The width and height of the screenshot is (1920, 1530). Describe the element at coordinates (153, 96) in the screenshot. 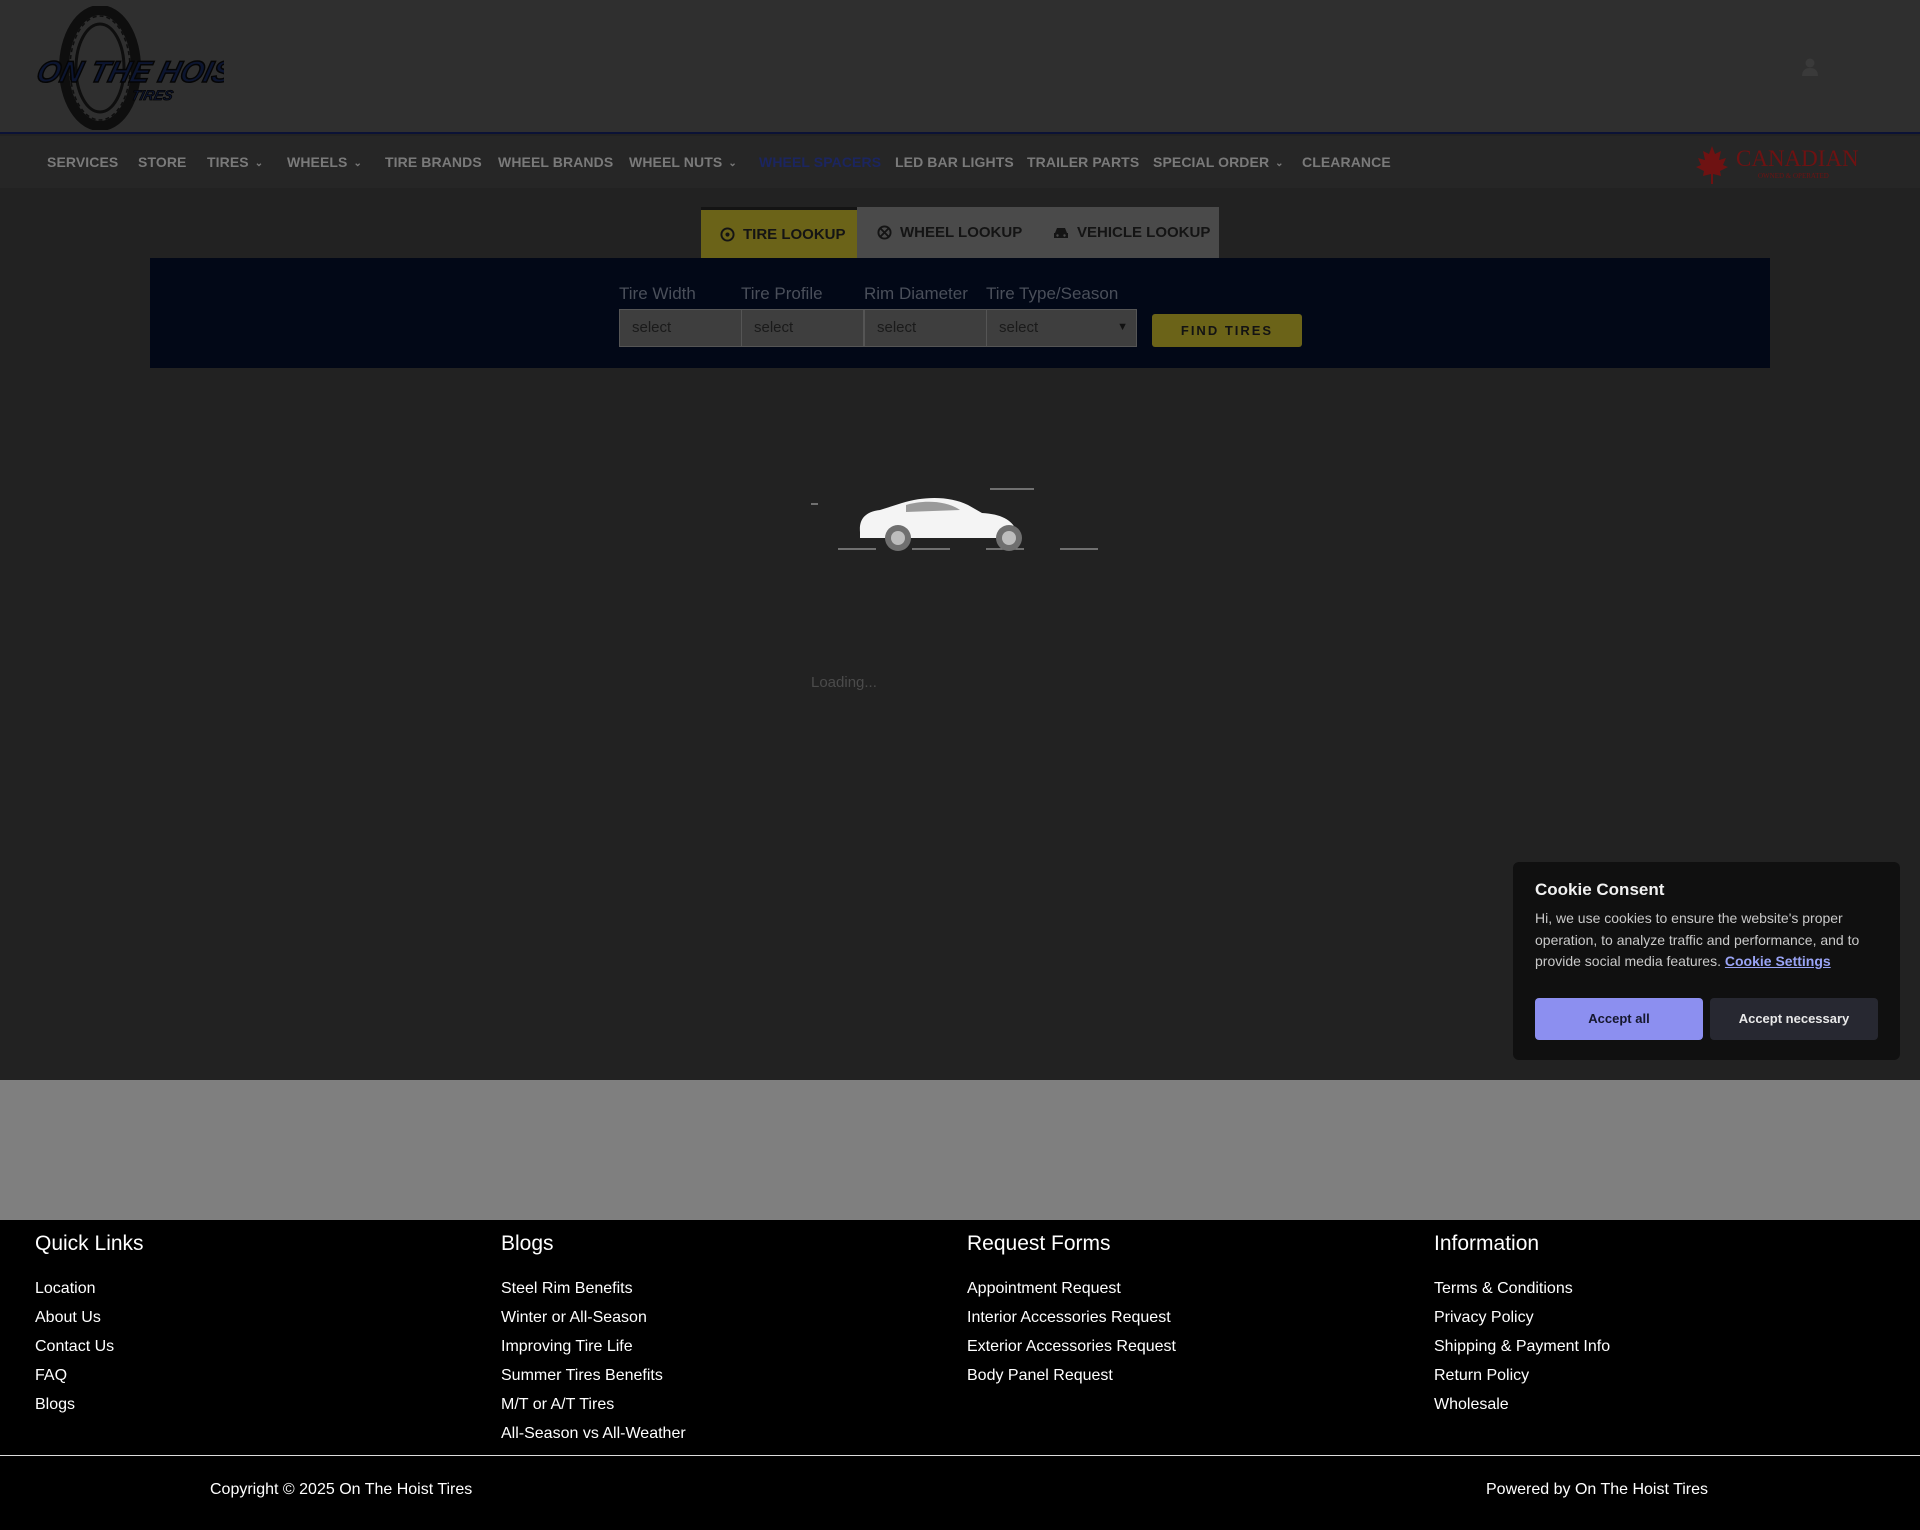

I see `svg-text: TIRES` at that location.